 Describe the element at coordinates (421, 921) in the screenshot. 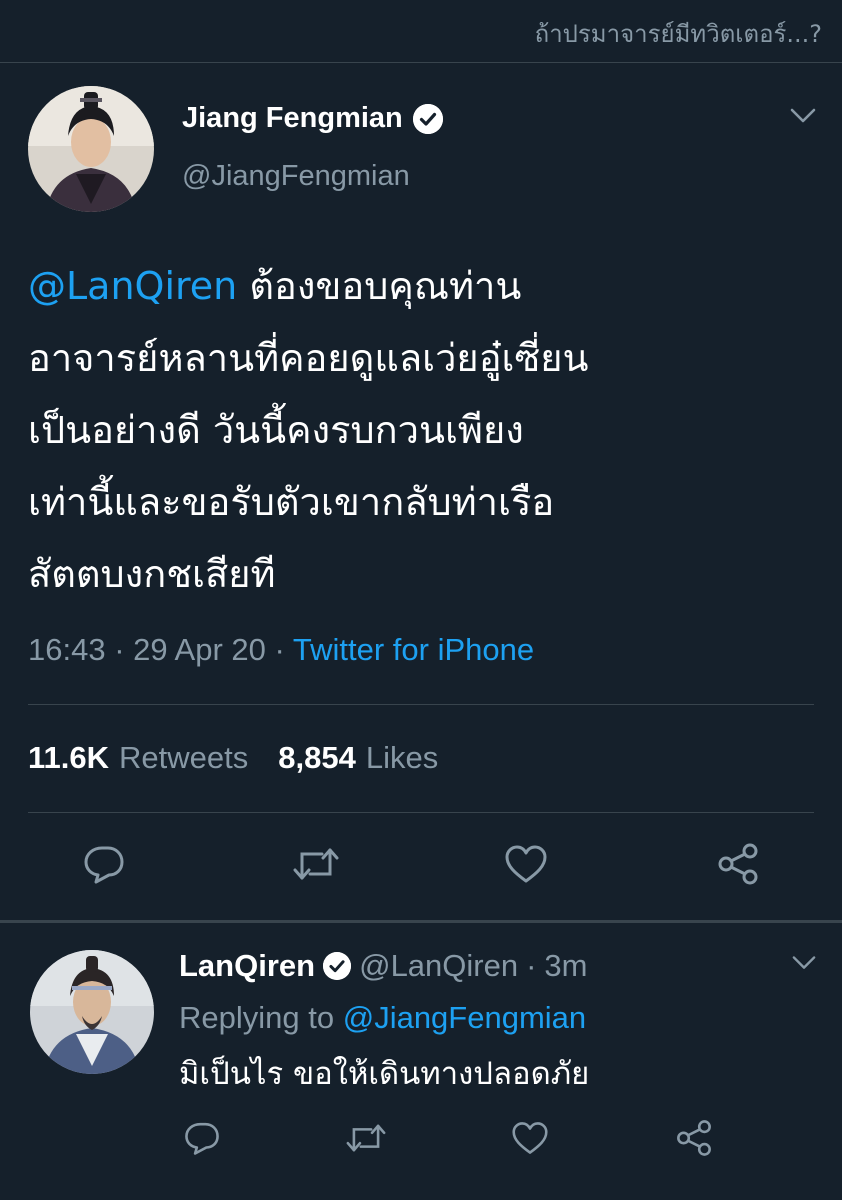

I see `section-separator` at that location.